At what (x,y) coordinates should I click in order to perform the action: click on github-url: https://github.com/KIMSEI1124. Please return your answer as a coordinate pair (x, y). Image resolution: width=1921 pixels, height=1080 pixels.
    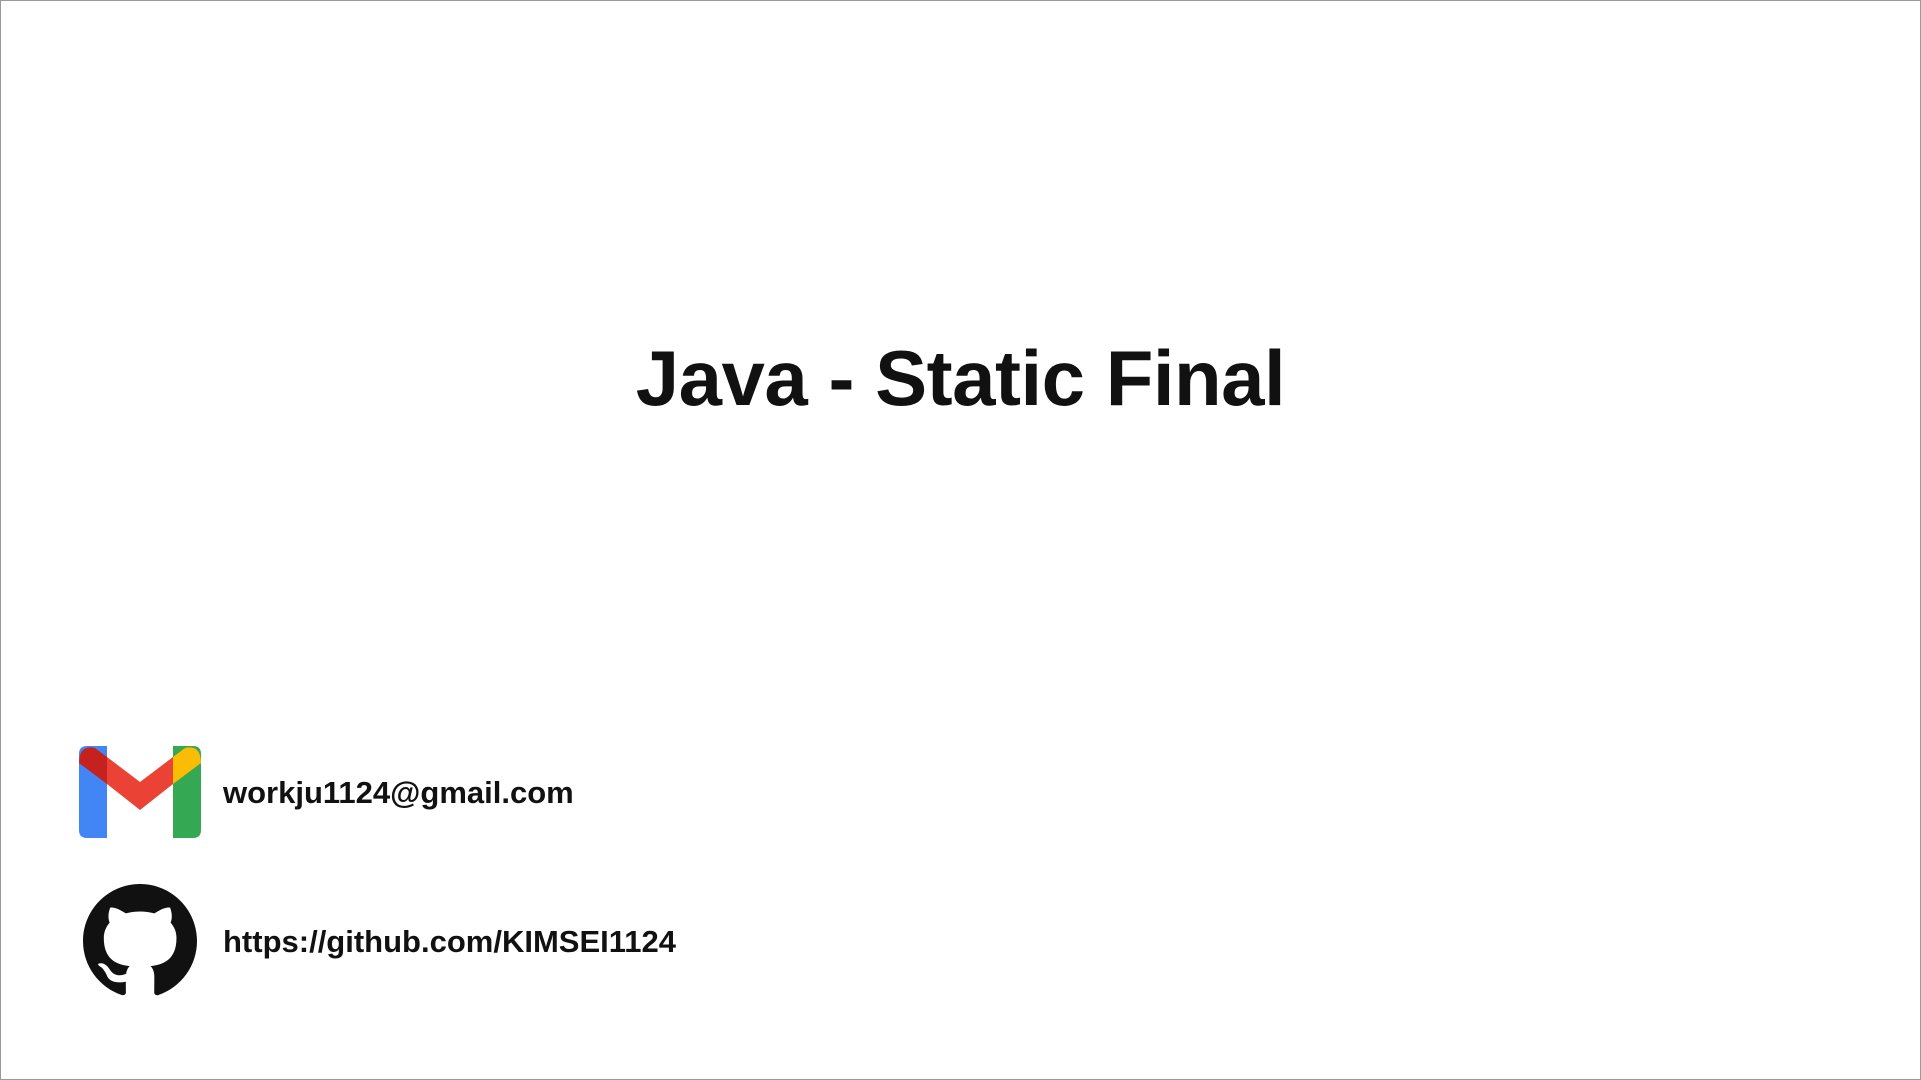
    Looking at the image, I should click on (449, 941).